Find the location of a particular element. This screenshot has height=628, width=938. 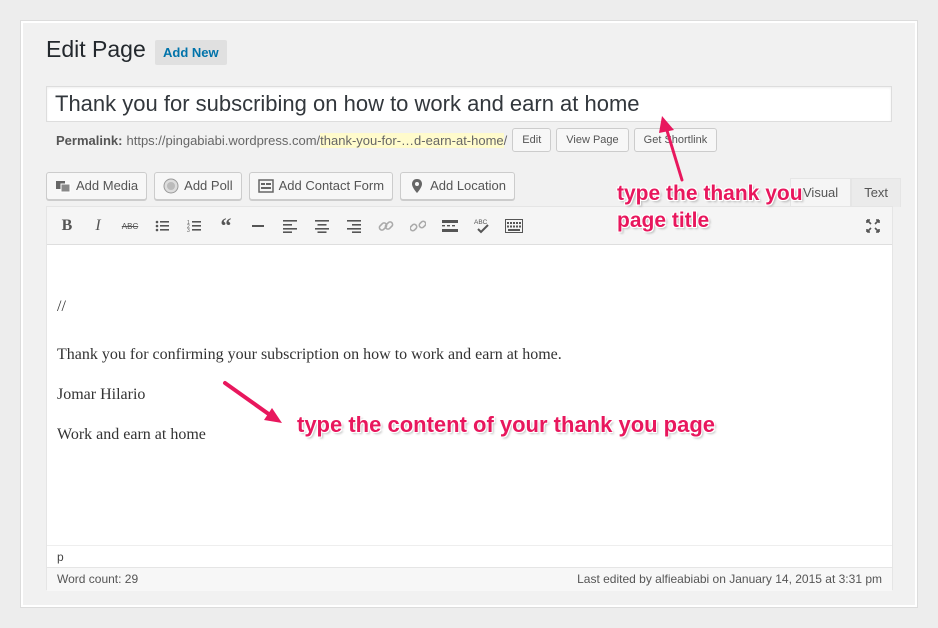

annotation-title-note: type the thank you page title is located at coordinates (710, 207).